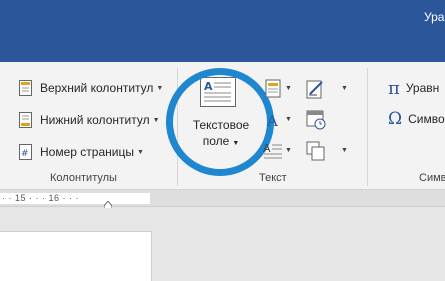  I want to click on page-number-button-label: Номер страницы, so click(87, 152).